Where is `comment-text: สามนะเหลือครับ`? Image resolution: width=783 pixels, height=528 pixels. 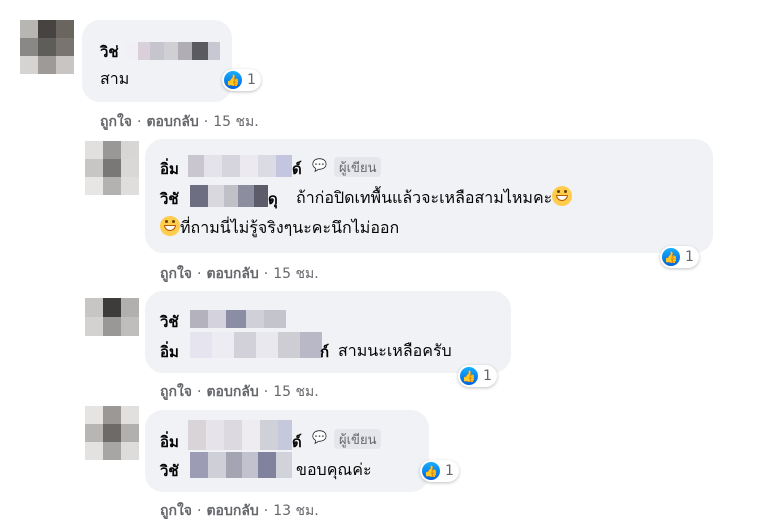
comment-text: สามนะเหลือครับ is located at coordinates (395, 350).